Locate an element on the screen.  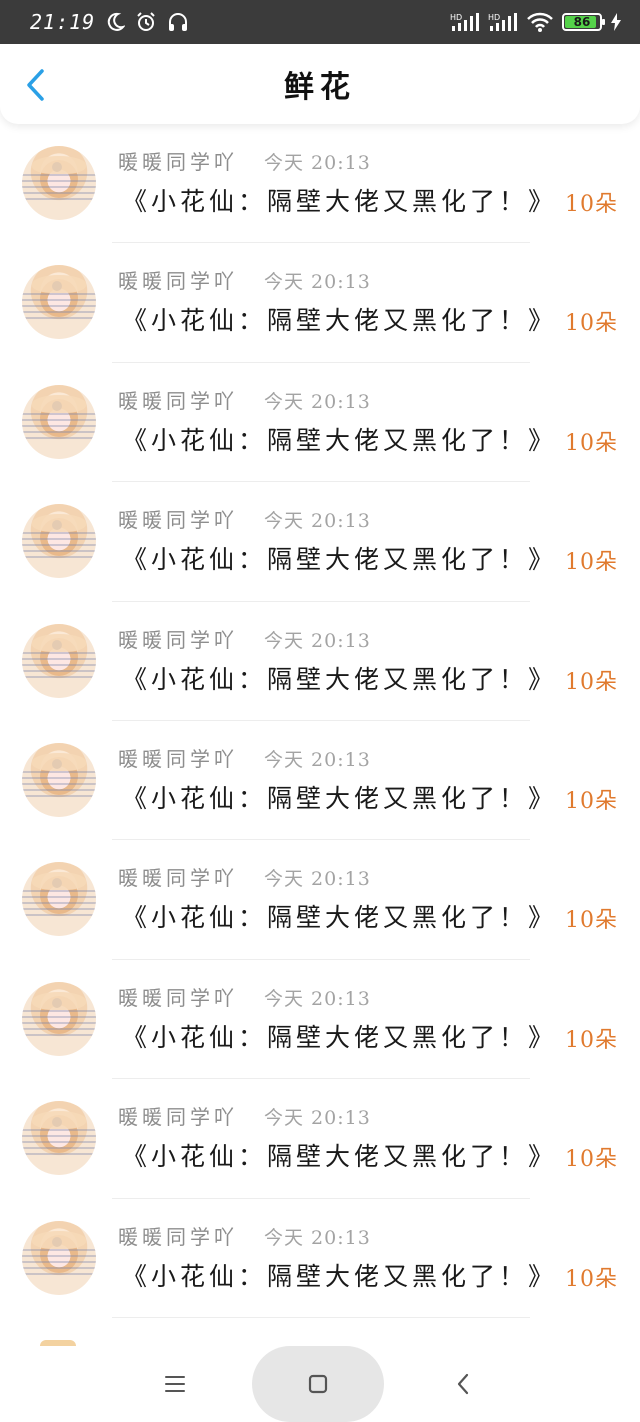
signal-icon-2: HD is located at coordinates (503, 22).